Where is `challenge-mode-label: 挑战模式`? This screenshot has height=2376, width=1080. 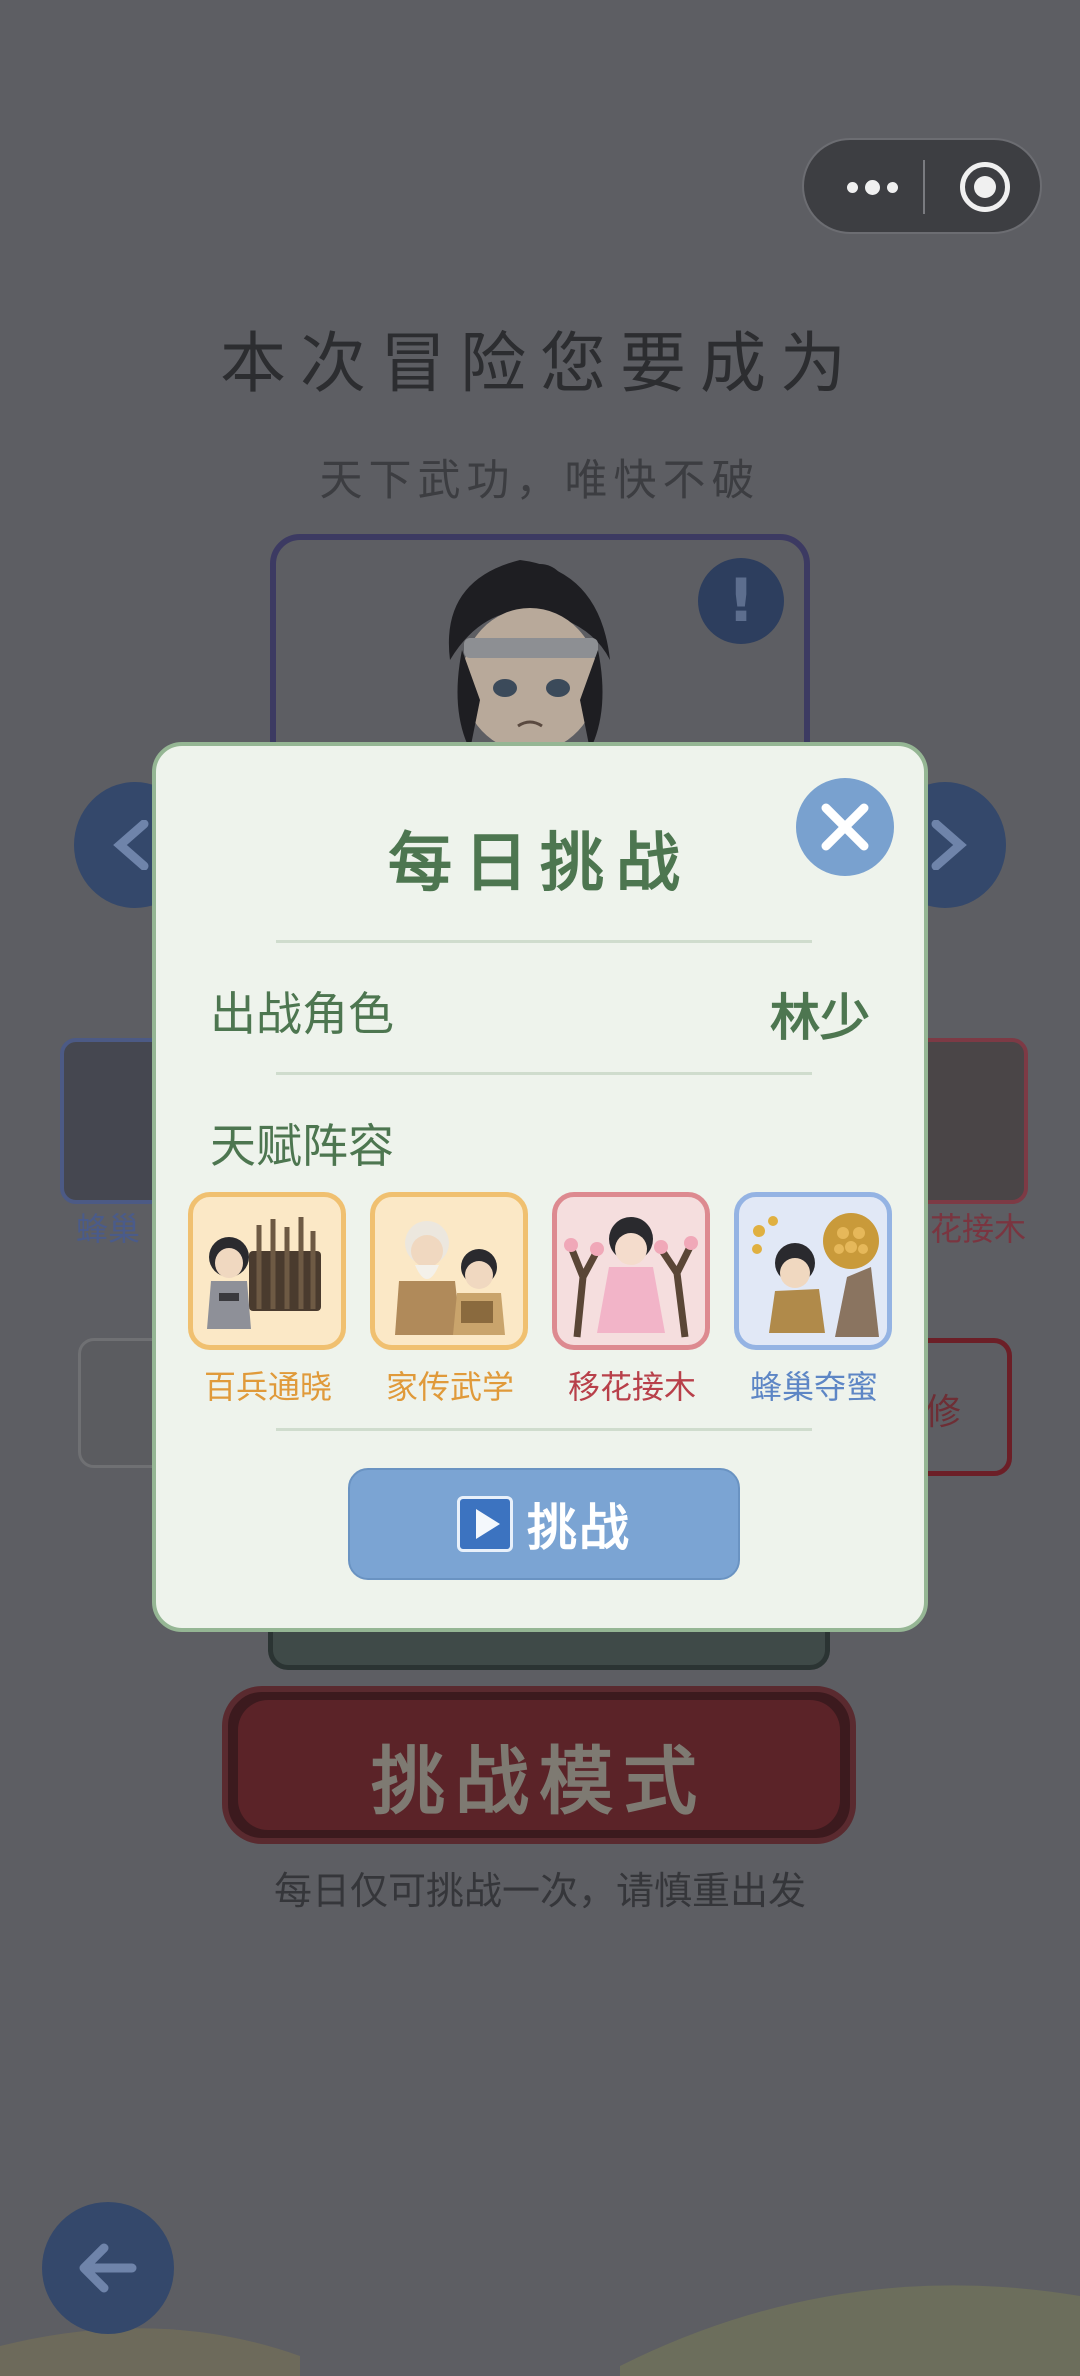 challenge-mode-label: 挑战模式 is located at coordinates (539, 1782).